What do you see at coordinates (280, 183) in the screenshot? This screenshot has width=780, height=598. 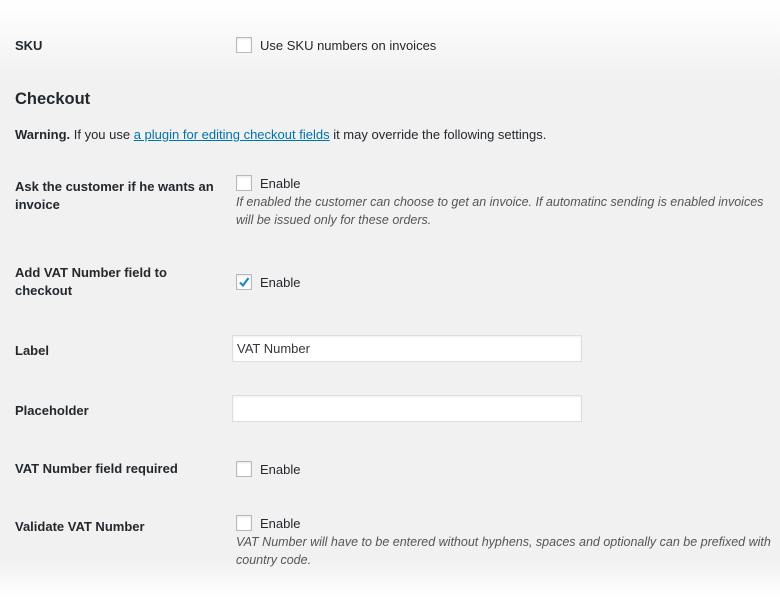 I see `ask-invoice-checkbox-label: Enable` at bounding box center [280, 183].